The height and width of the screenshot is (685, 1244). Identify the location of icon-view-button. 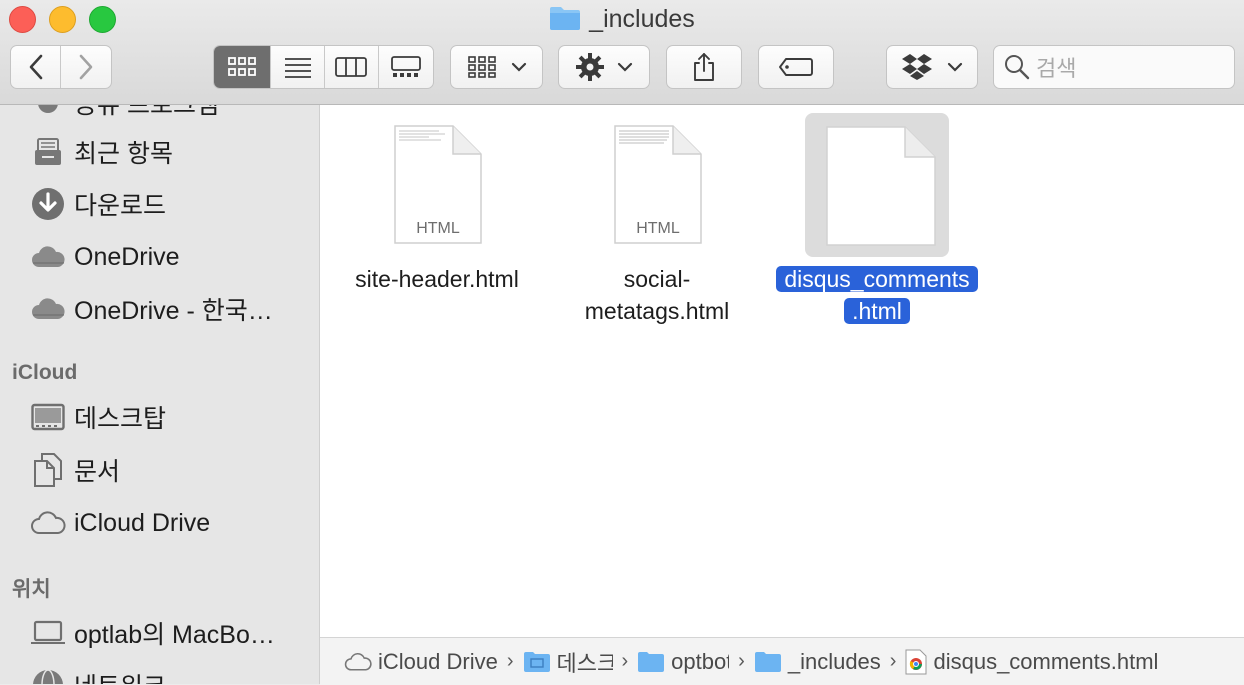
(243, 67).